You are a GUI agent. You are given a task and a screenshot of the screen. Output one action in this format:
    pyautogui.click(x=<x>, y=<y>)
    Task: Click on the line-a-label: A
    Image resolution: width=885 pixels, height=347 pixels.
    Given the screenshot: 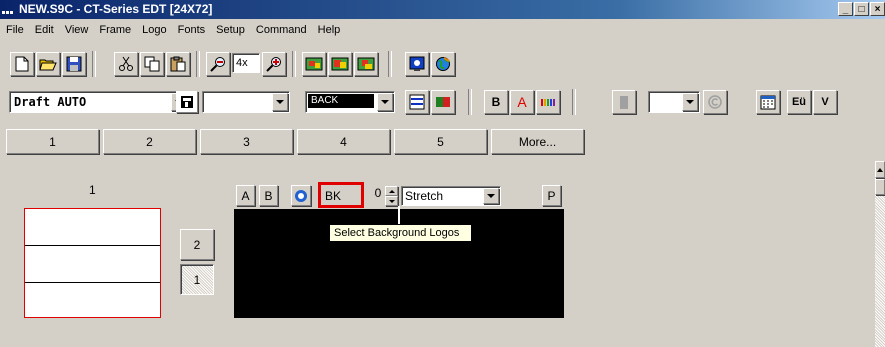 What is the action you would take?
    pyautogui.click(x=245, y=195)
    